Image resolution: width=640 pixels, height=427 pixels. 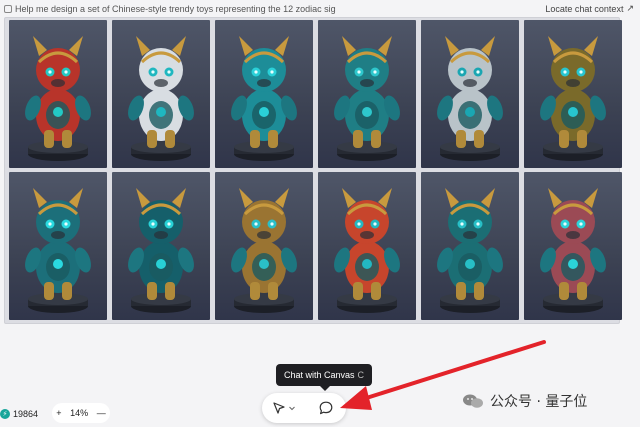 I want to click on watermark-text: 公众号 · 量子位, so click(x=539, y=402).